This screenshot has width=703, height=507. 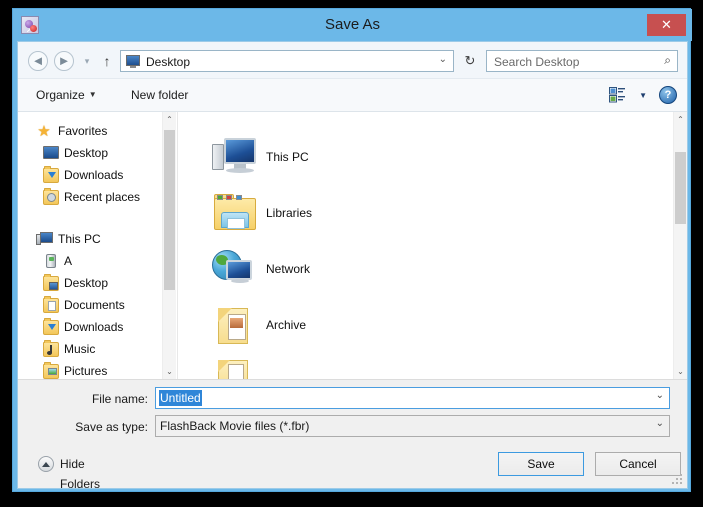 I want to click on sidebar-item-label: Documents, so click(x=94, y=305).